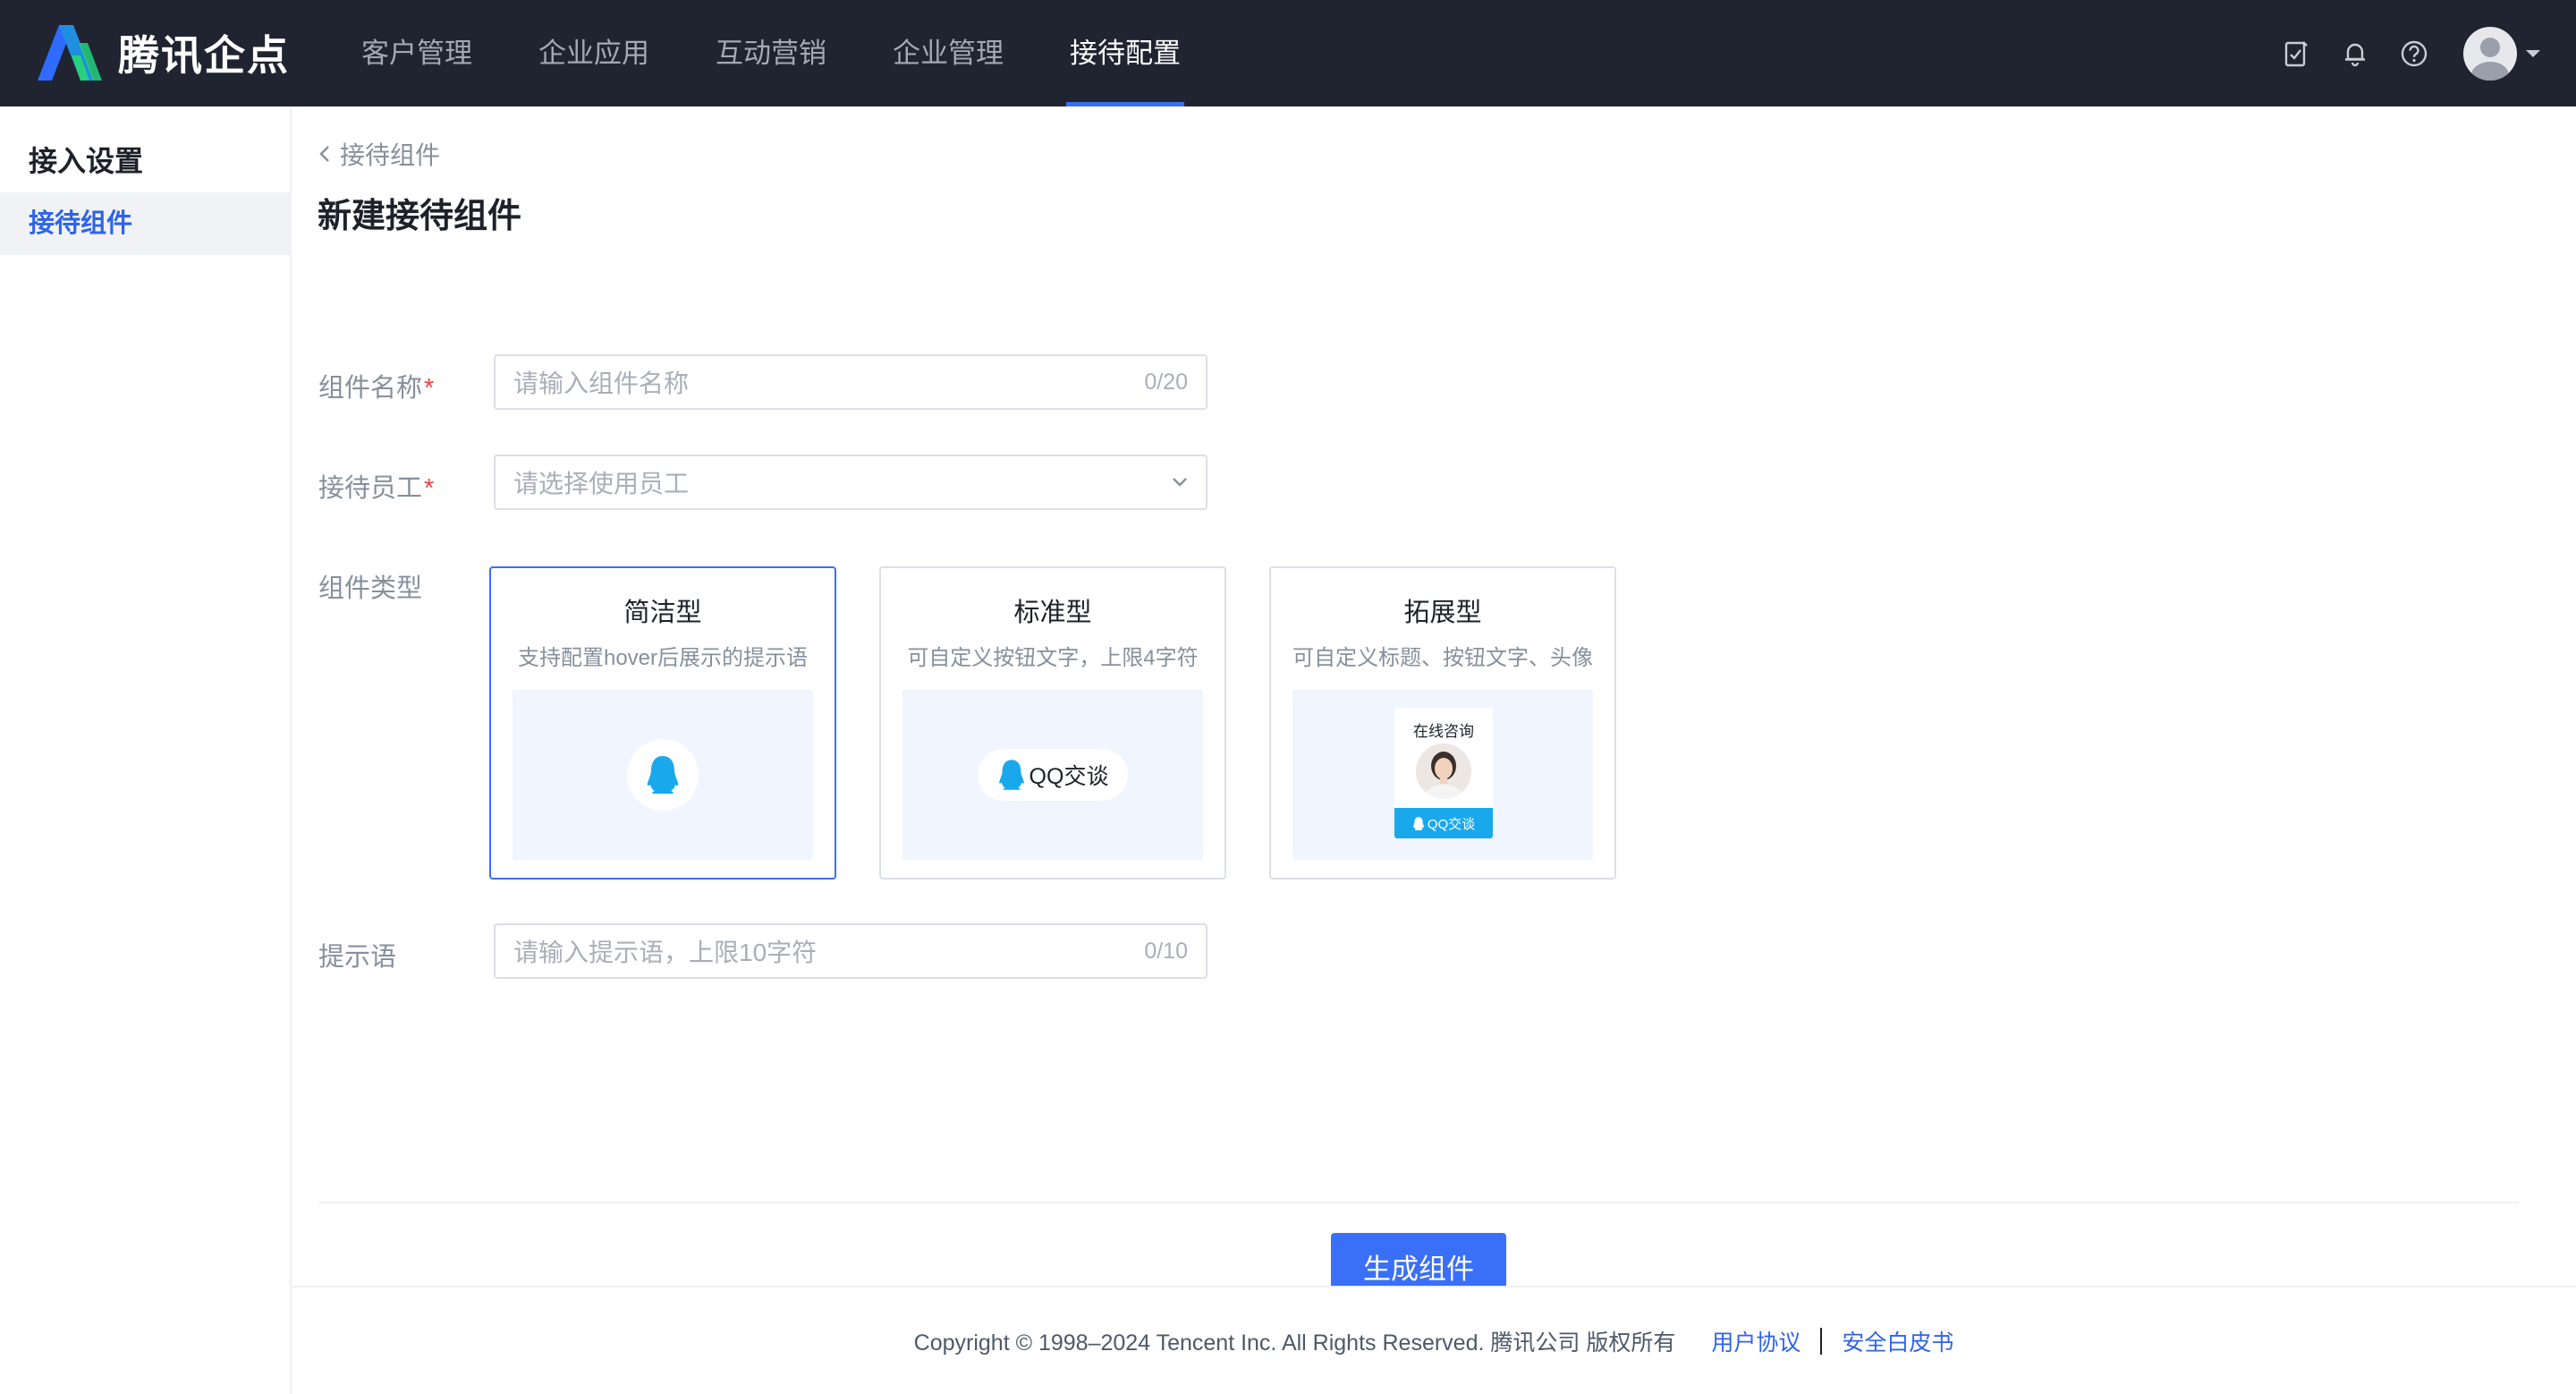 The image size is (2576, 1394). I want to click on preview-mini-widget: 在线咨询 QQ交谈, so click(1443, 773).